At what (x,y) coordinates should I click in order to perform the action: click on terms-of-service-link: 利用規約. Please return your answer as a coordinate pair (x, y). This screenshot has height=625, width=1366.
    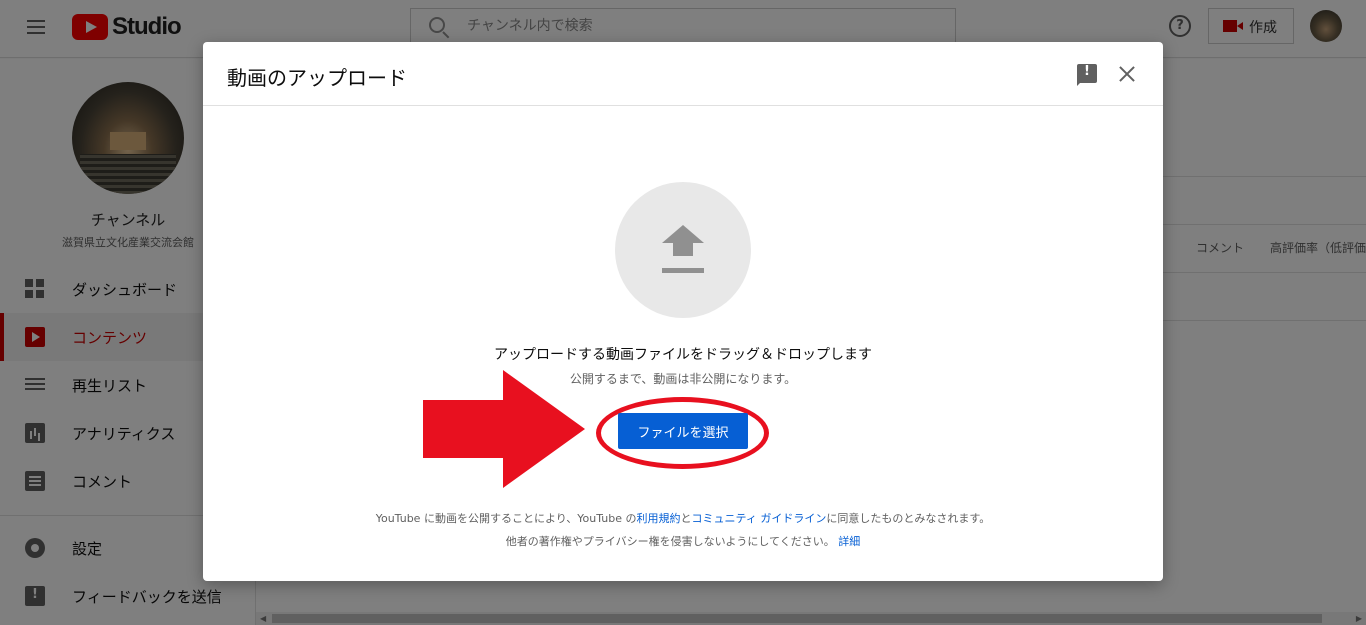
    Looking at the image, I should click on (659, 518).